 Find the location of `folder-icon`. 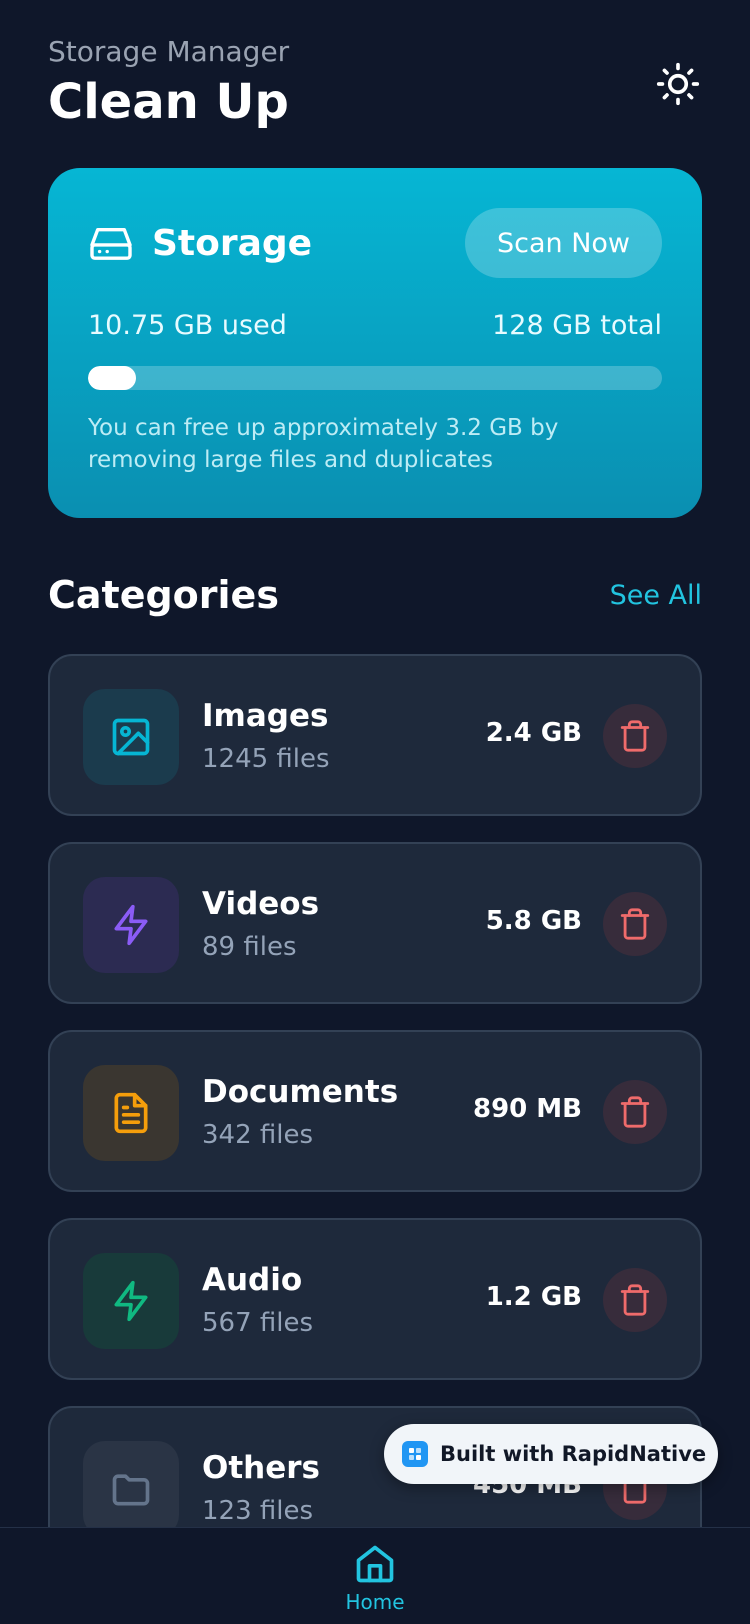

folder-icon is located at coordinates (131, 1490).